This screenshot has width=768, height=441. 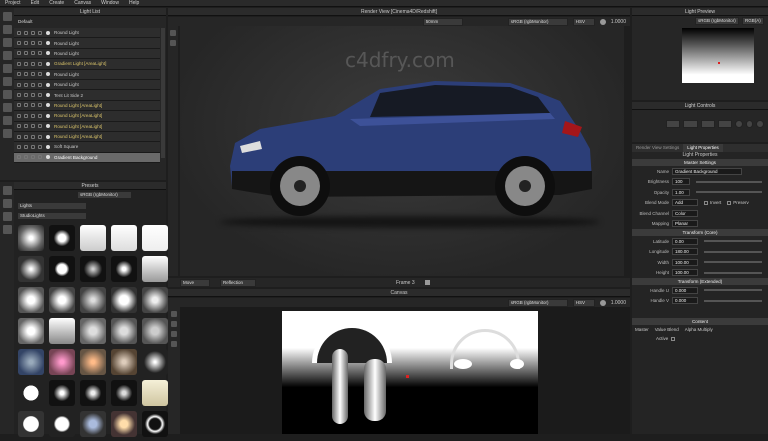 What do you see at coordinates (82, 3) in the screenshot?
I see `menu-canvas: Canvas` at bounding box center [82, 3].